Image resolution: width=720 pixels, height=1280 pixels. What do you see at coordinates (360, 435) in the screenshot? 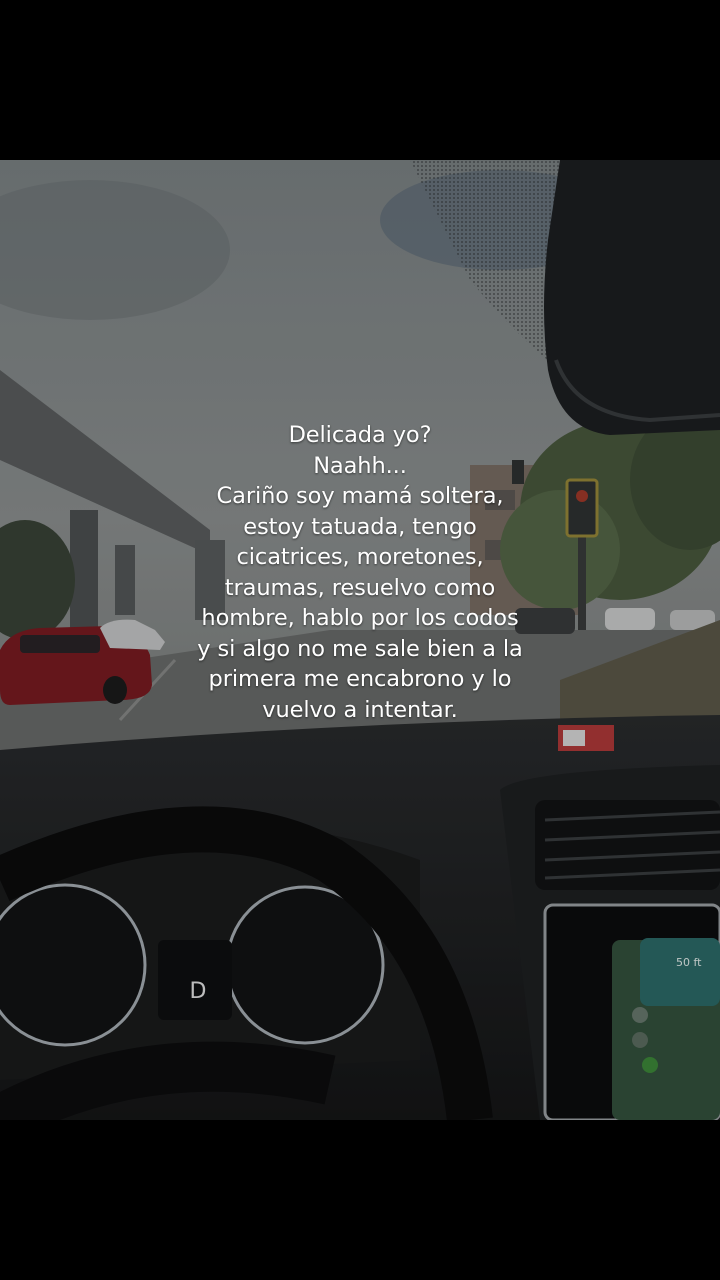
I see `caption-line: Delicada yo?` at bounding box center [360, 435].